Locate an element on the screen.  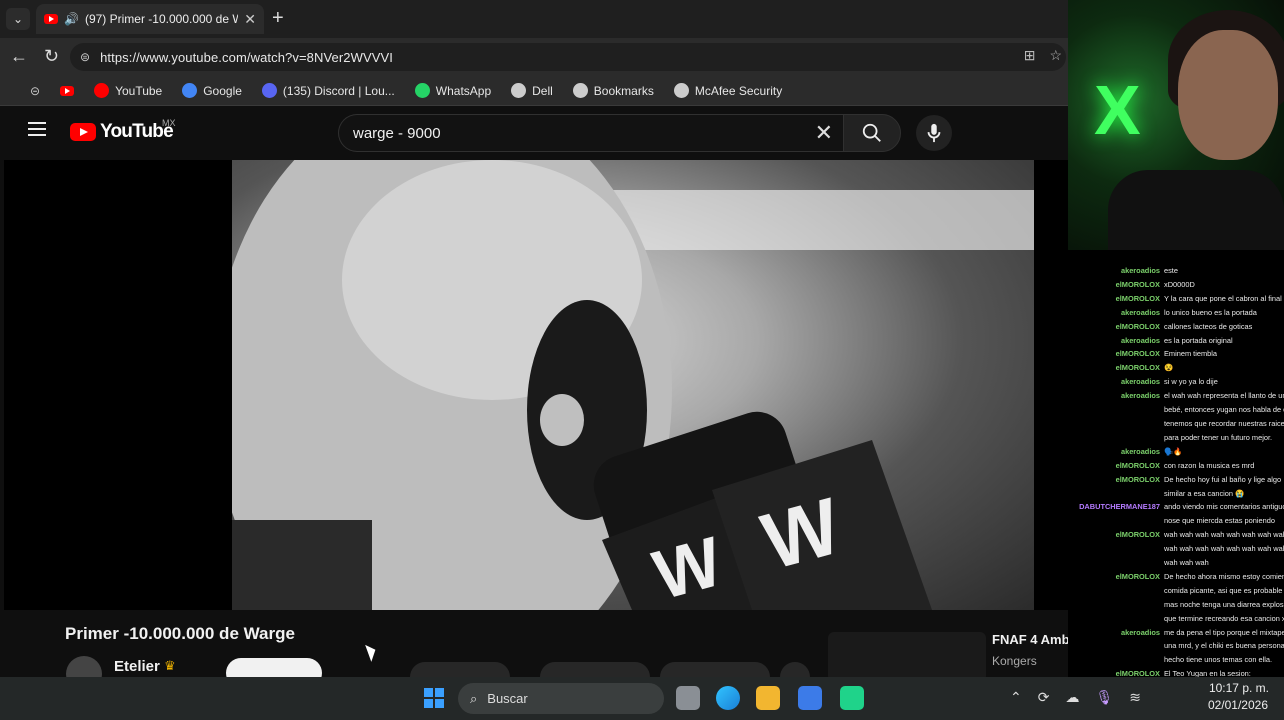
search-input: warge - 9000 ✕ is located at coordinates (590, 133).